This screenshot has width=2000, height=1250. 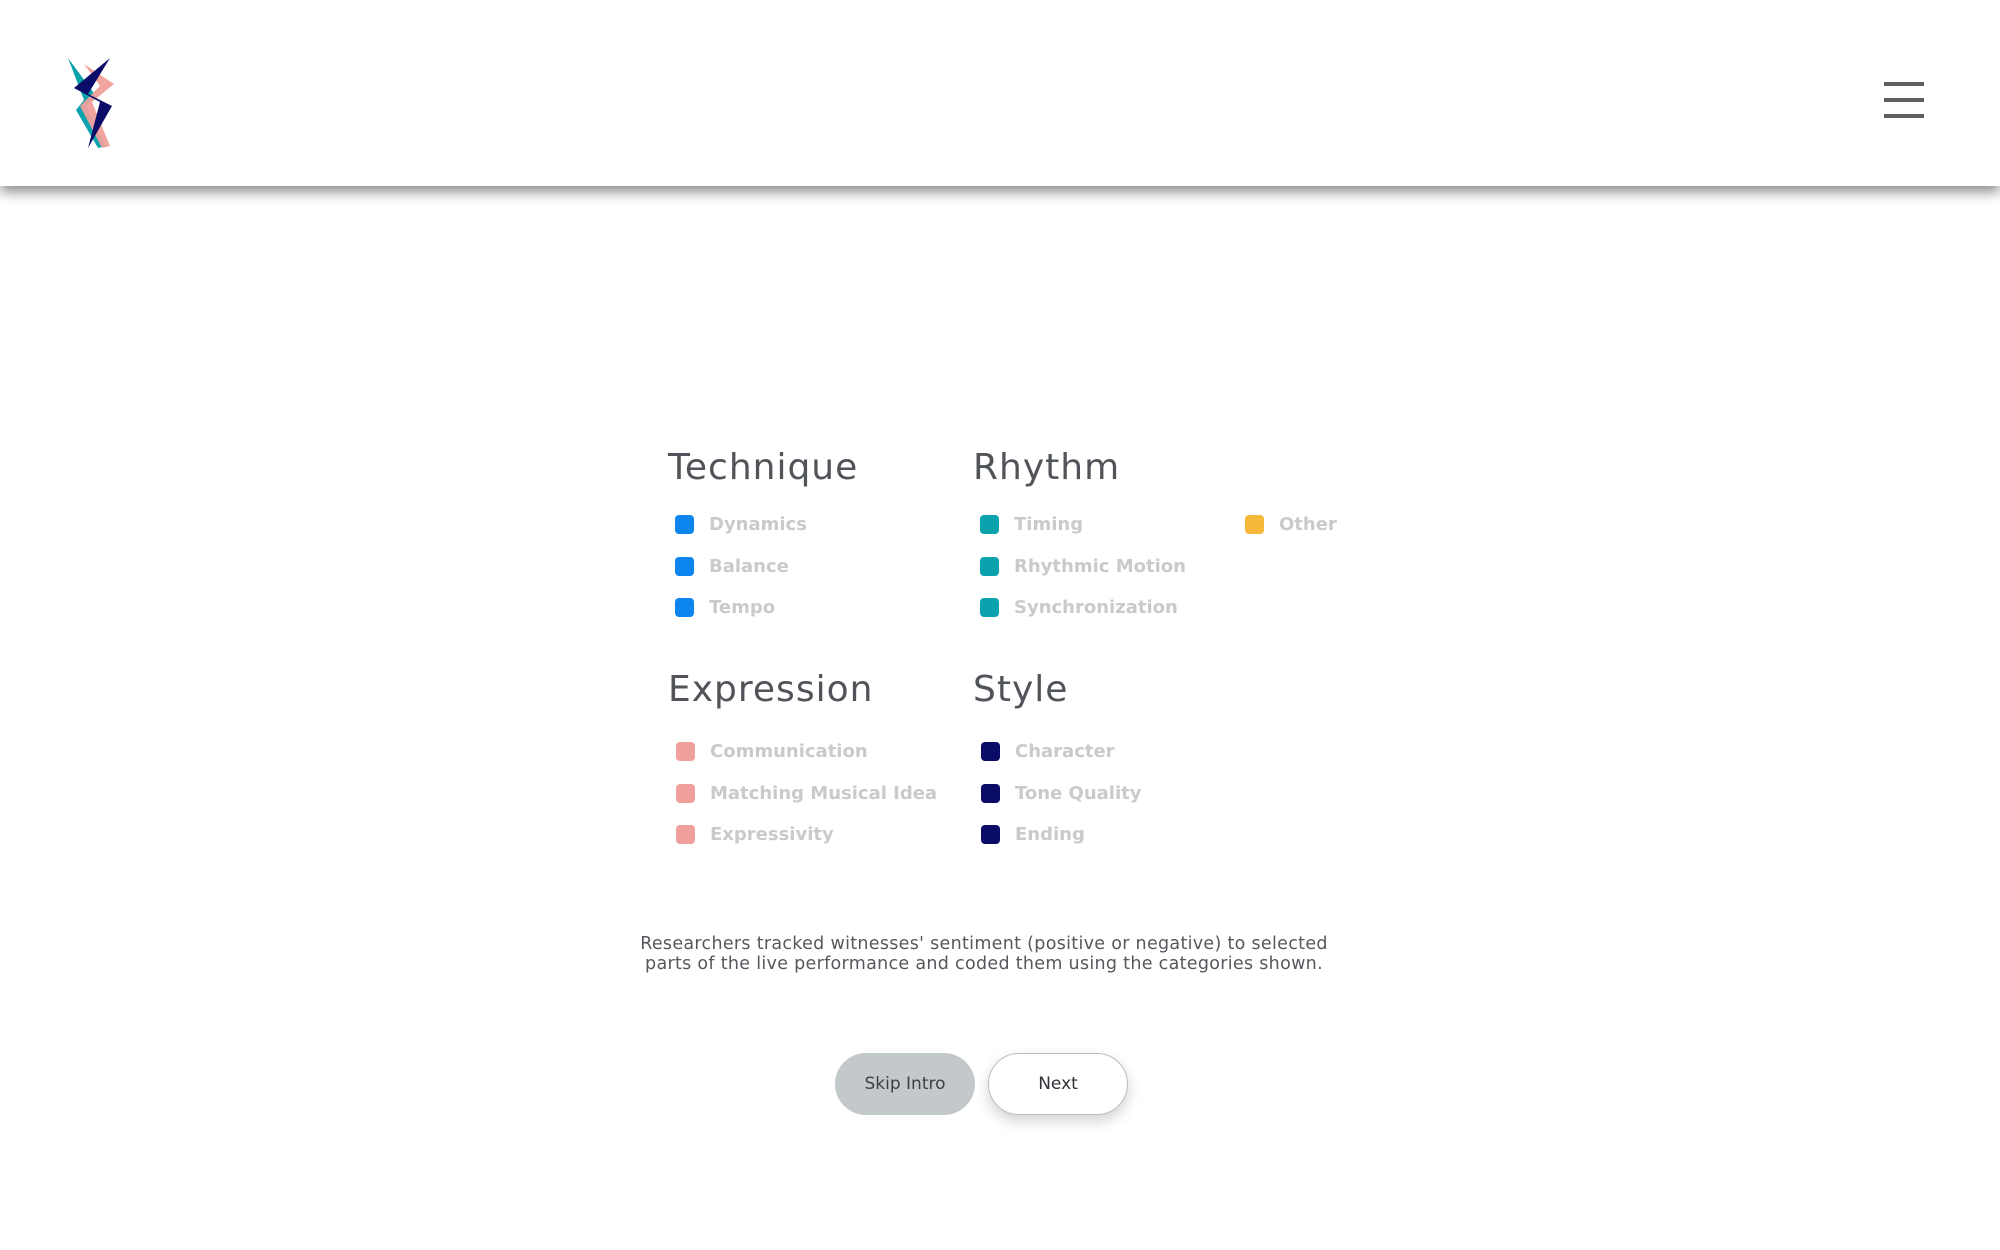 What do you see at coordinates (1065, 751) in the screenshot?
I see `category-label: Character` at bounding box center [1065, 751].